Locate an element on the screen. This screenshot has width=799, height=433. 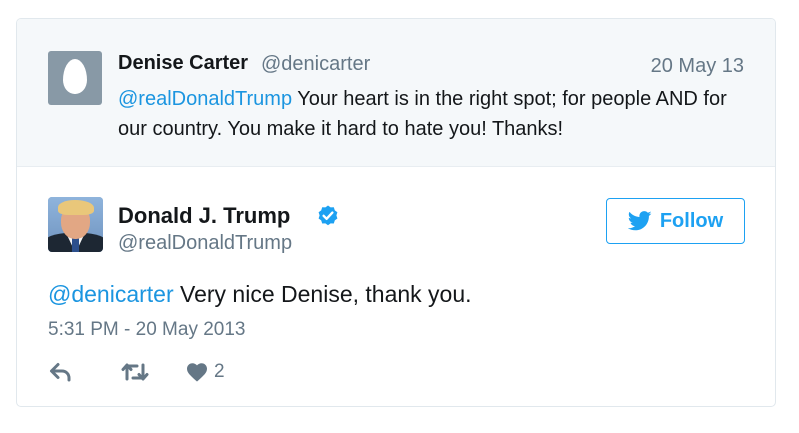
default-egg-avatar-icon is located at coordinates (75, 76).